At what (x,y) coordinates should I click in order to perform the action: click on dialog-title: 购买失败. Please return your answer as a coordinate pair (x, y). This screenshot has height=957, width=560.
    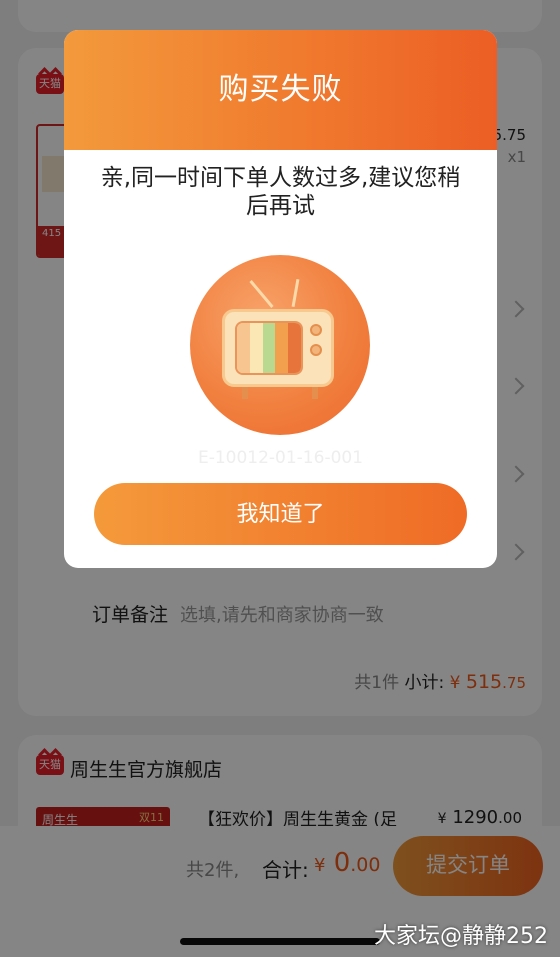
    Looking at the image, I should click on (280, 90).